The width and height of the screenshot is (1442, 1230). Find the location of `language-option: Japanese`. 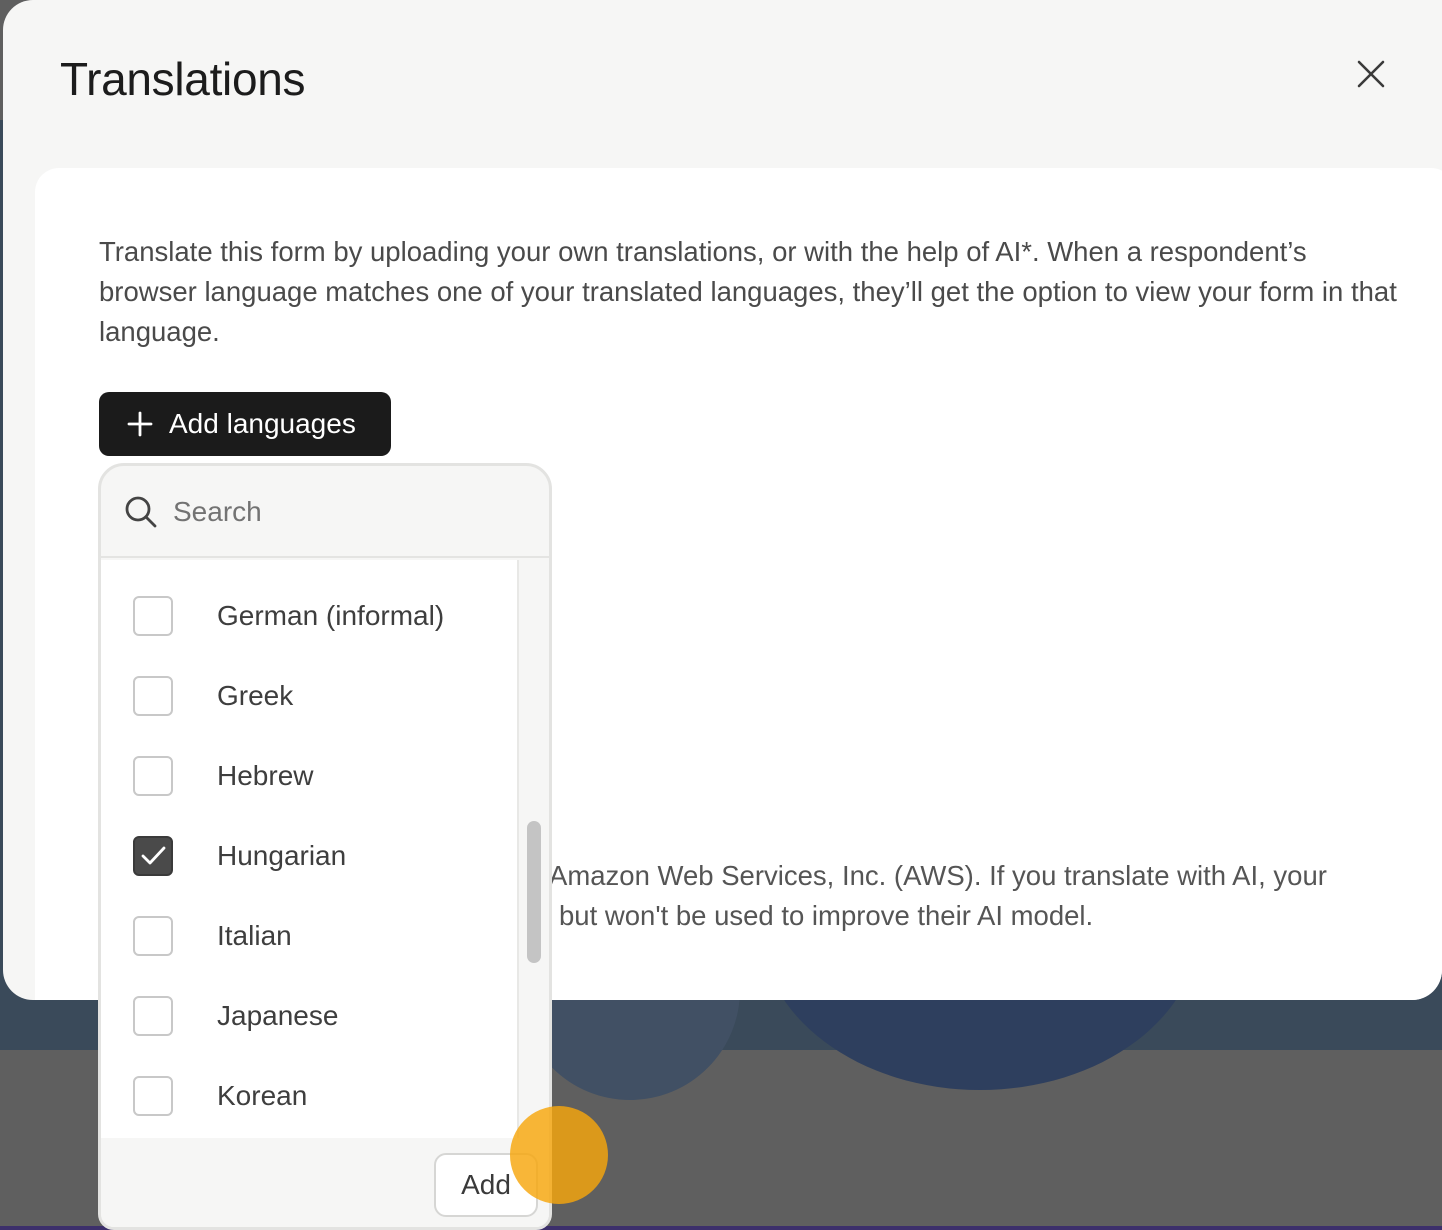

language-option: Japanese is located at coordinates (310, 1016).